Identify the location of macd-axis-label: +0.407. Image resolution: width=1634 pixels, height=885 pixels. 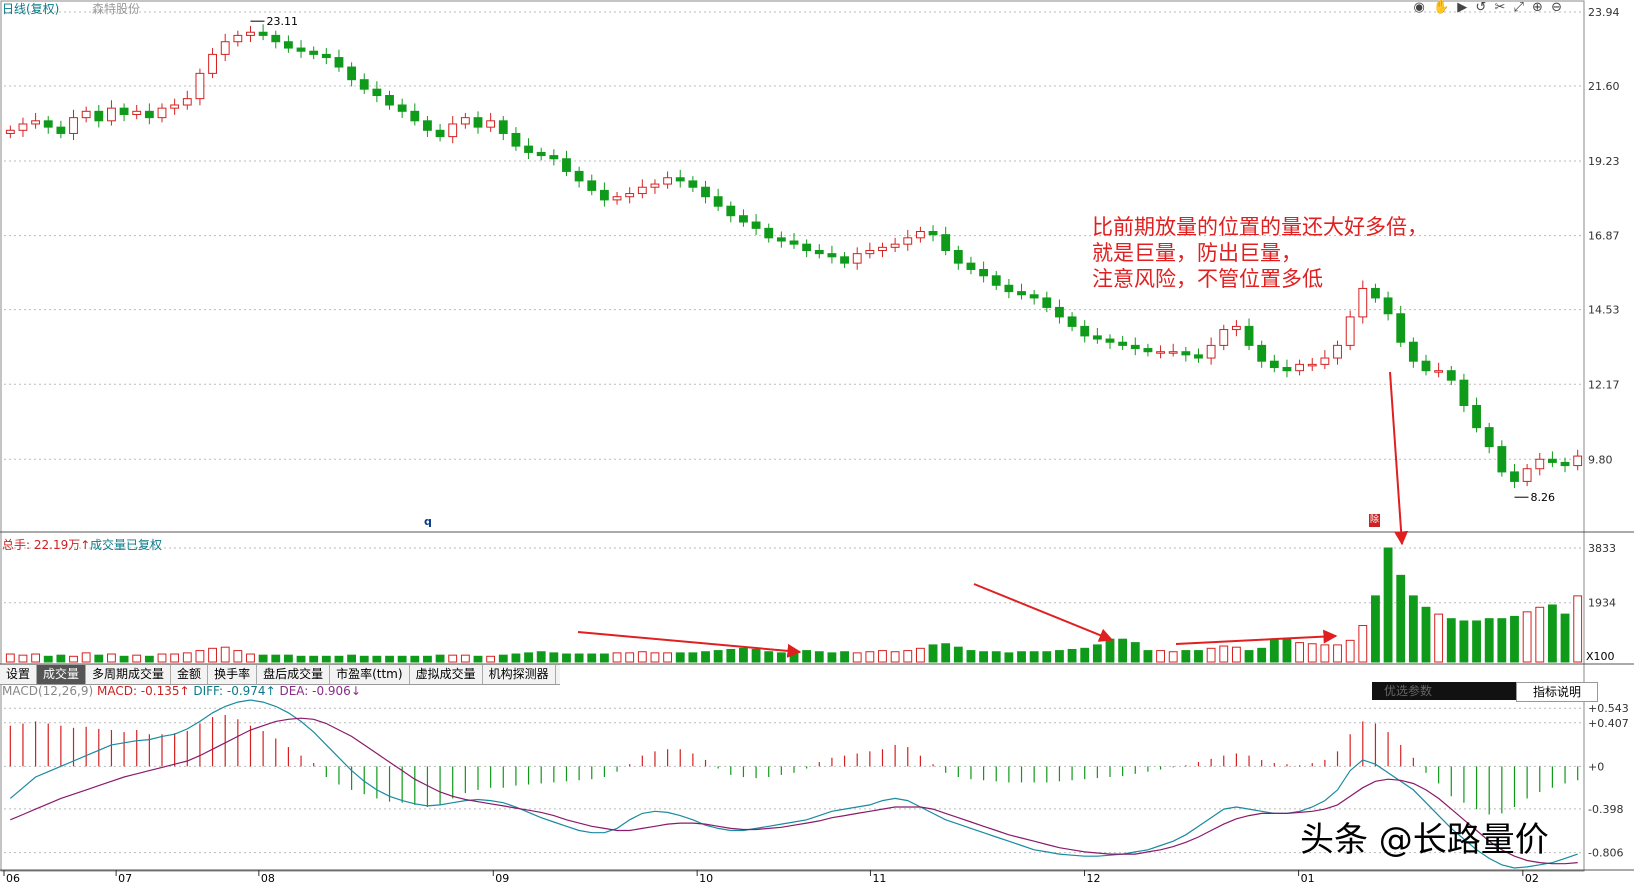
(1608, 723).